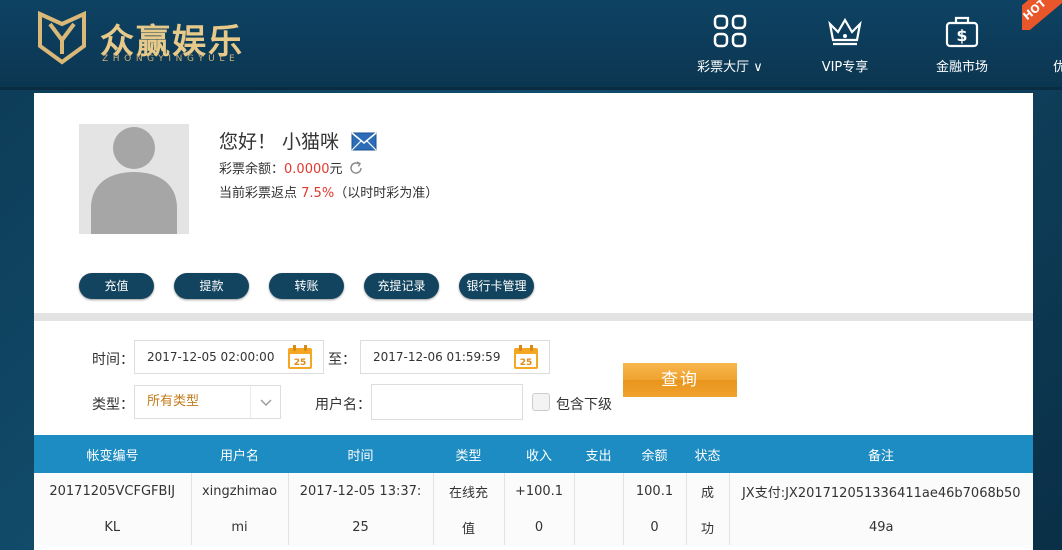 Image resolution: width=1062 pixels, height=550 pixels. I want to click on crown-icon, so click(845, 31).